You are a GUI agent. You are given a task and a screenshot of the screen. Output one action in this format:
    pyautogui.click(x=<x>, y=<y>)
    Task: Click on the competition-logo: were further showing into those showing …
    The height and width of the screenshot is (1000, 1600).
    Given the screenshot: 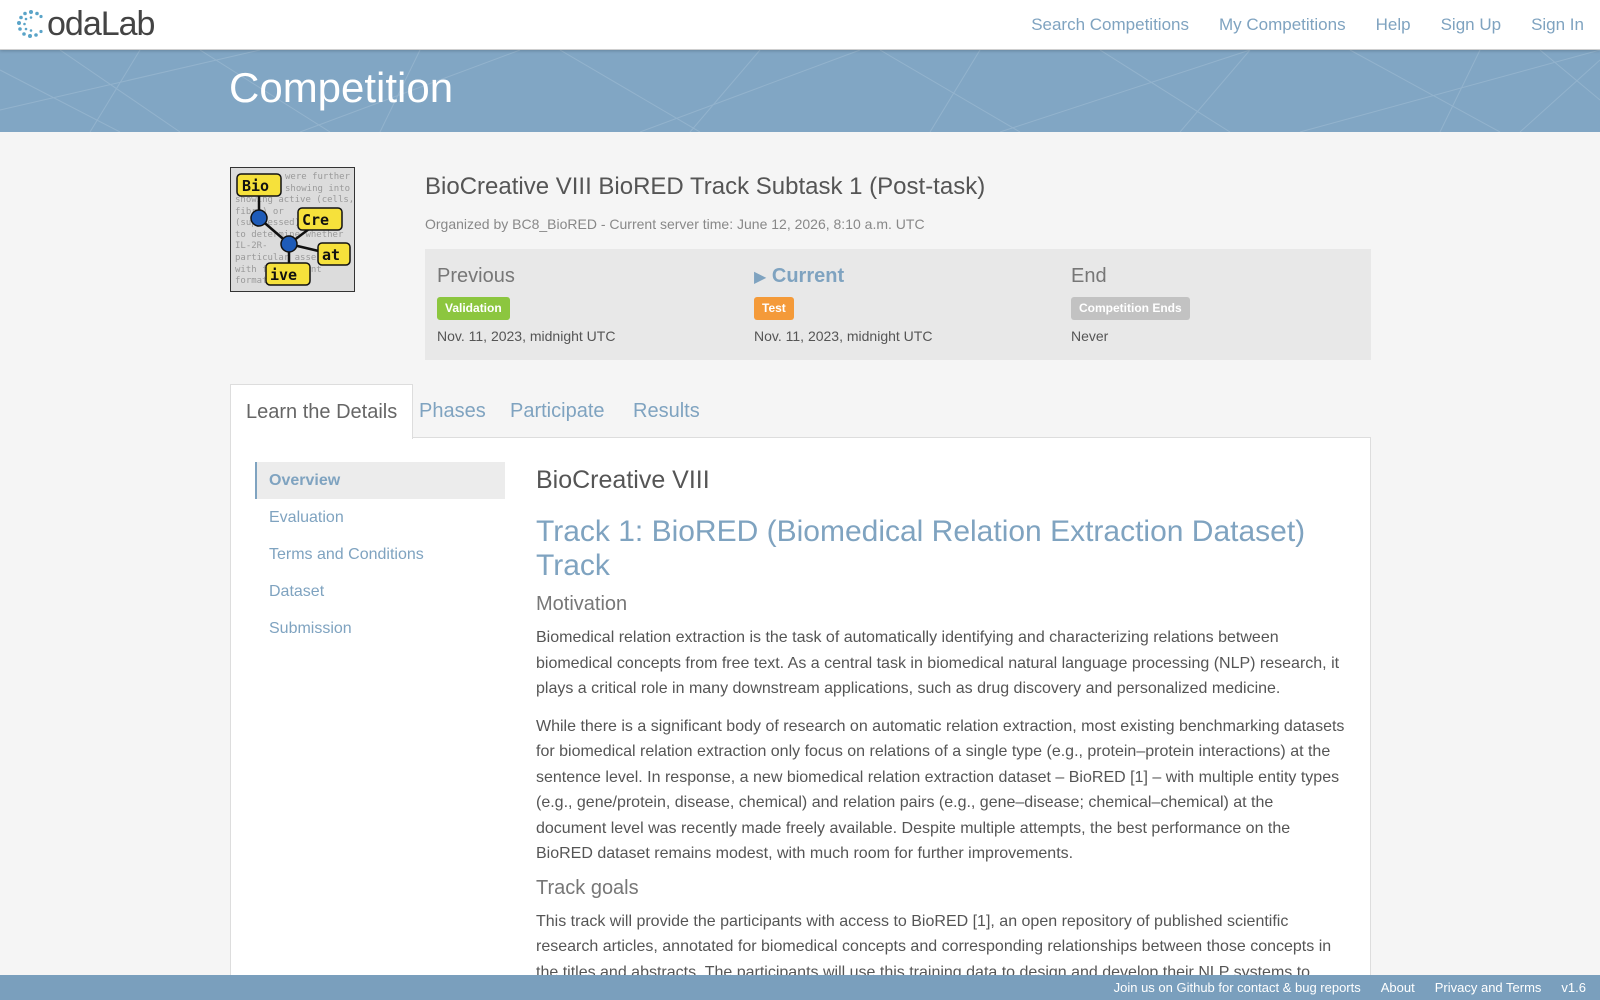 What is the action you would take?
    pyautogui.click(x=292, y=229)
    